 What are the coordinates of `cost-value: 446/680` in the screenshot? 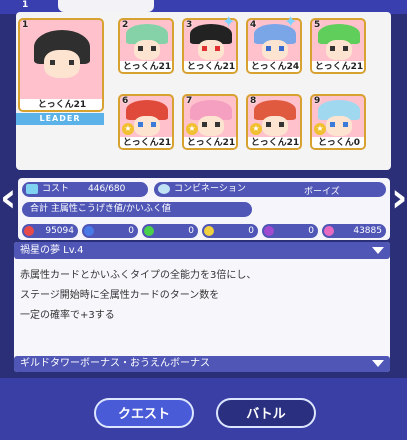 It's located at (107, 189).